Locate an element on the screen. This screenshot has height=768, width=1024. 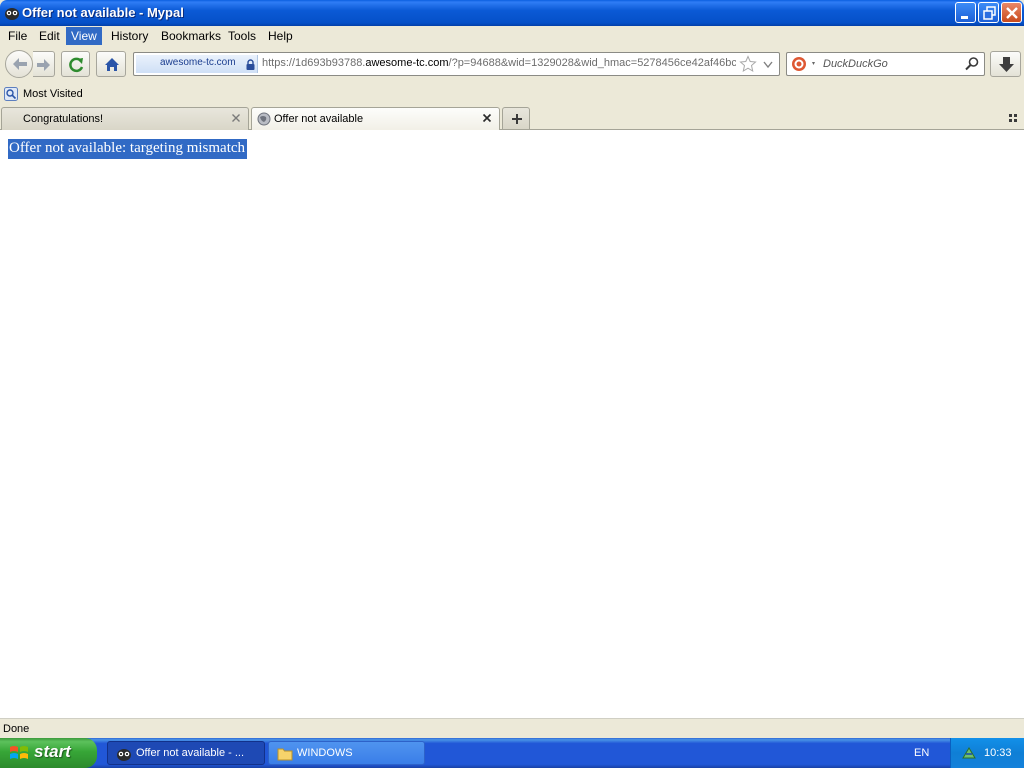
site-identity-label: awesome-tc.com is located at coordinates (198, 62).